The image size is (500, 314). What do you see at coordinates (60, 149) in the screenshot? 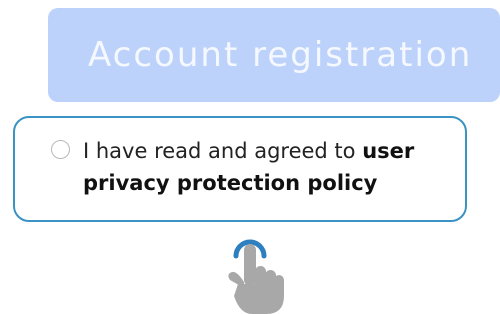
I see `radio-unchecked-icon` at bounding box center [60, 149].